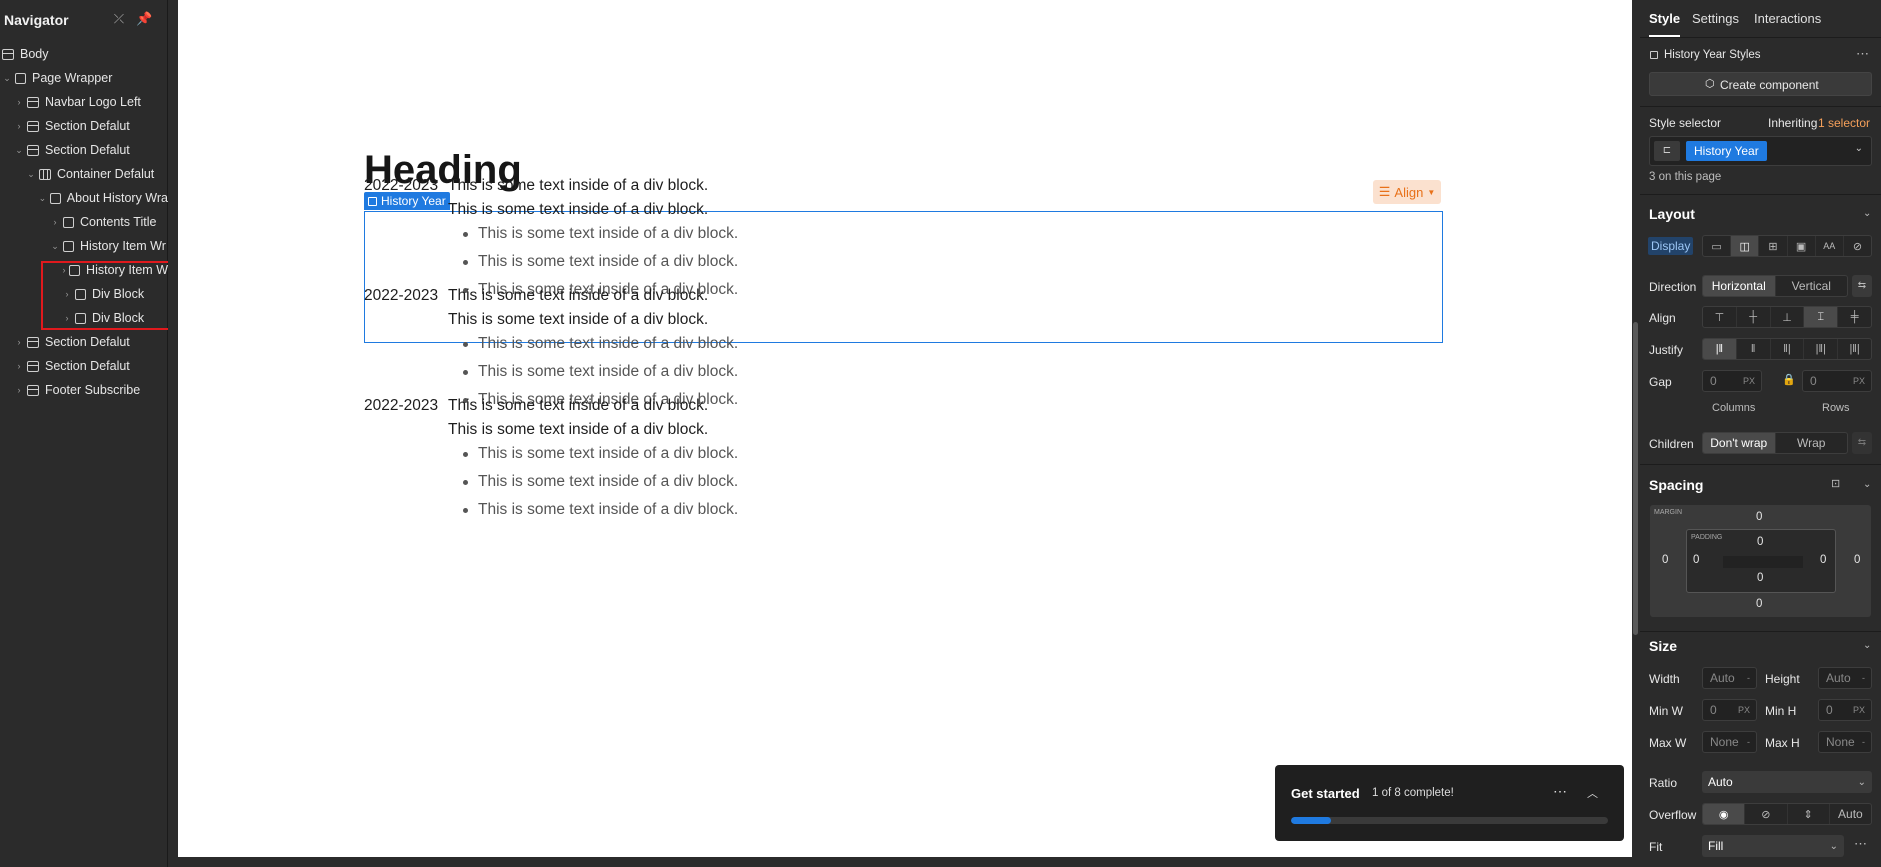  What do you see at coordinates (1862, 286) in the screenshot?
I see `reverse-icon: ⇆` at bounding box center [1862, 286].